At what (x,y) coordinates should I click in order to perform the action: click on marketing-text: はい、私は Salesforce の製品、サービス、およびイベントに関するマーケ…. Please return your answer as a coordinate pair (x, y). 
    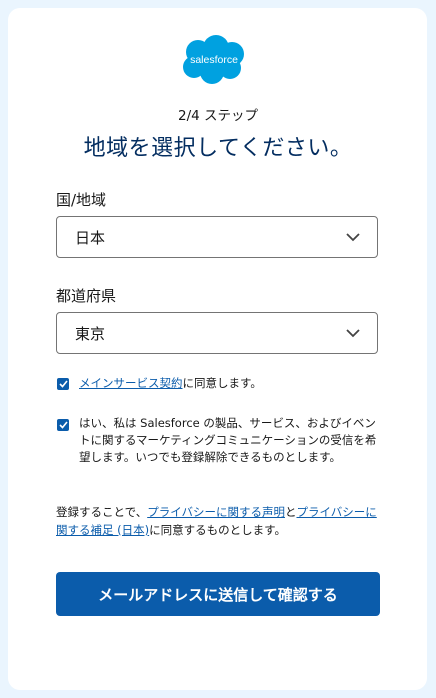
    Looking at the image, I should click on (228, 440).